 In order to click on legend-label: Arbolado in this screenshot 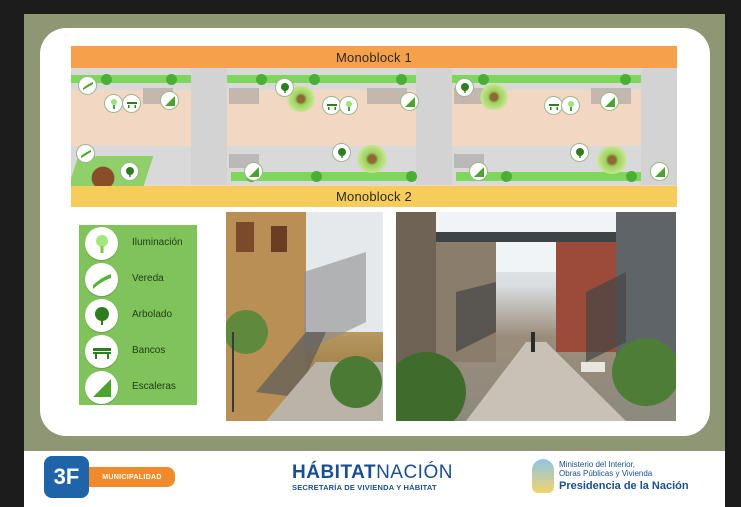, I will do `click(152, 314)`.